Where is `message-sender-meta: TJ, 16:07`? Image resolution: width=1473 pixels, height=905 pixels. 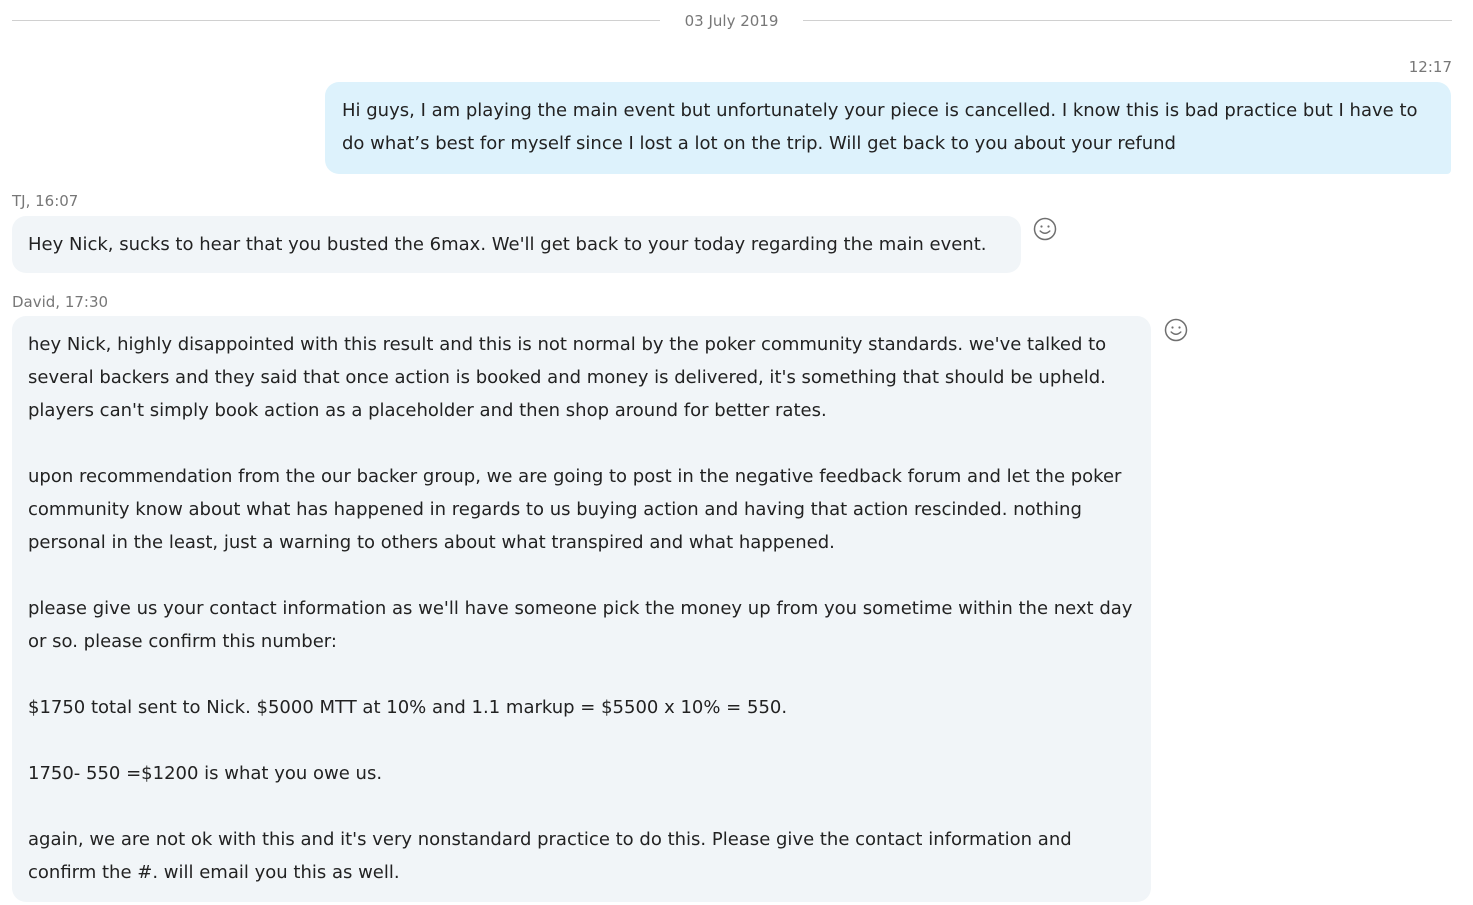
message-sender-meta: TJ, 16:07 is located at coordinates (45, 201).